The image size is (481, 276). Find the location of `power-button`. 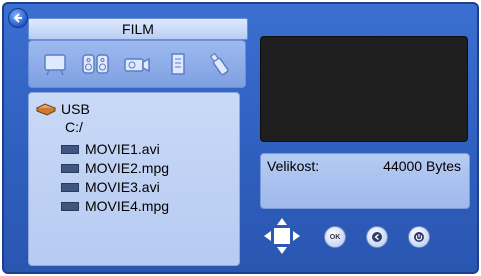

power-button is located at coordinates (419, 237).